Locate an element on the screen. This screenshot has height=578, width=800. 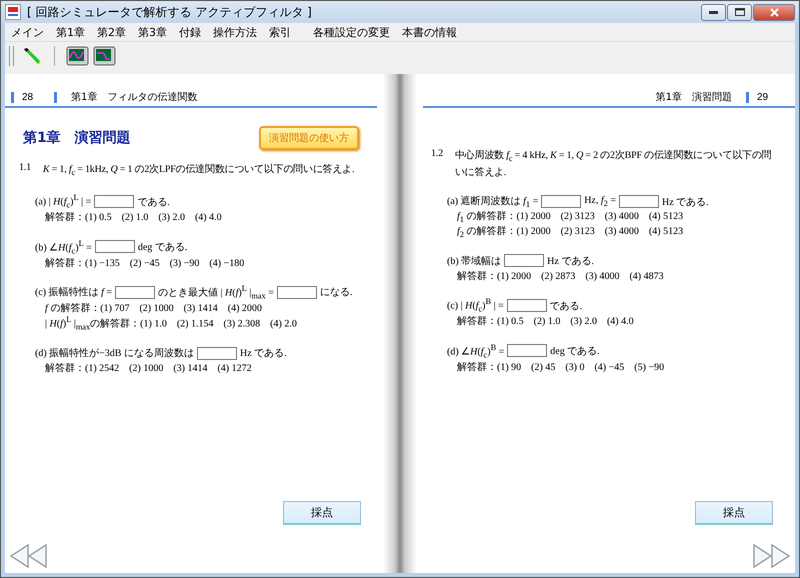
answer-choices: f$_{1}$ の解答群：(1) 2000 (2) 3123 (3) 4000 (4) 5123 is located at coordinates (570, 217).